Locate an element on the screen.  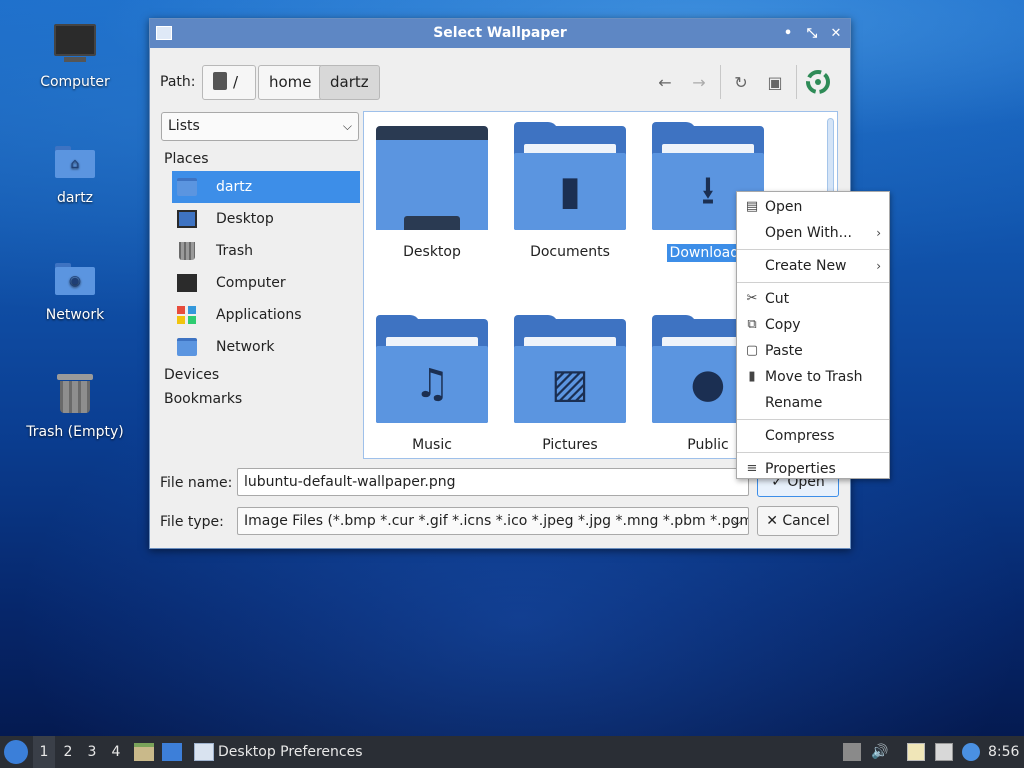
file-item-music: ♫ Music is located at coordinates (432, 384).